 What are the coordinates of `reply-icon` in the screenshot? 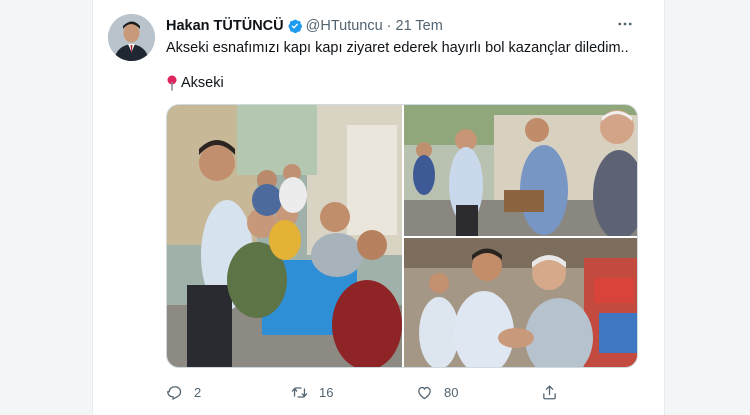 It's located at (174, 392).